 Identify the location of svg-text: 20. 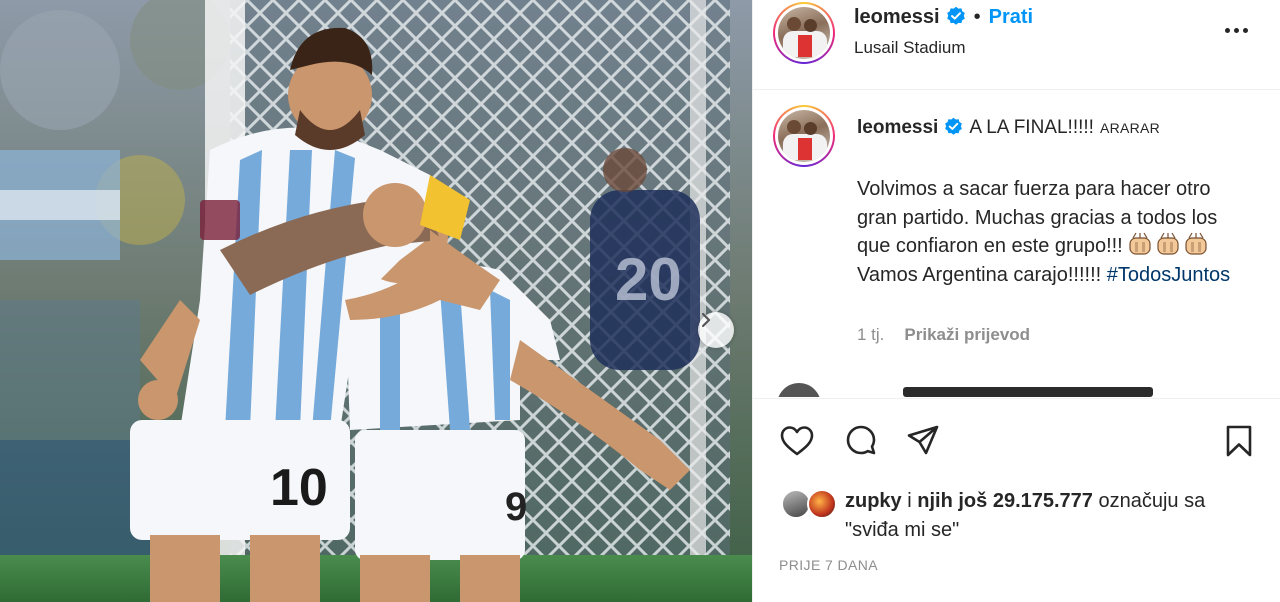
(648, 279).